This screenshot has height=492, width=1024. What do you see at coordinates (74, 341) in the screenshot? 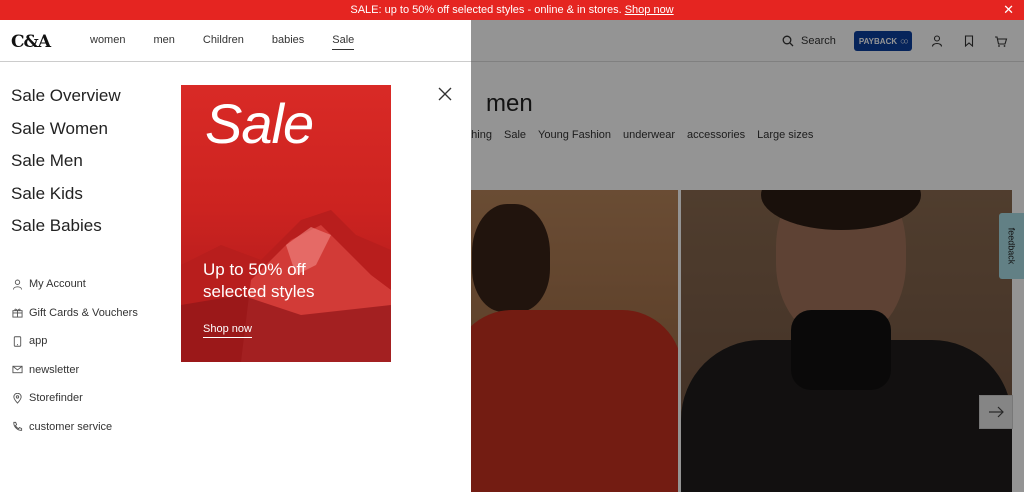
I see `app-link: app` at bounding box center [74, 341].